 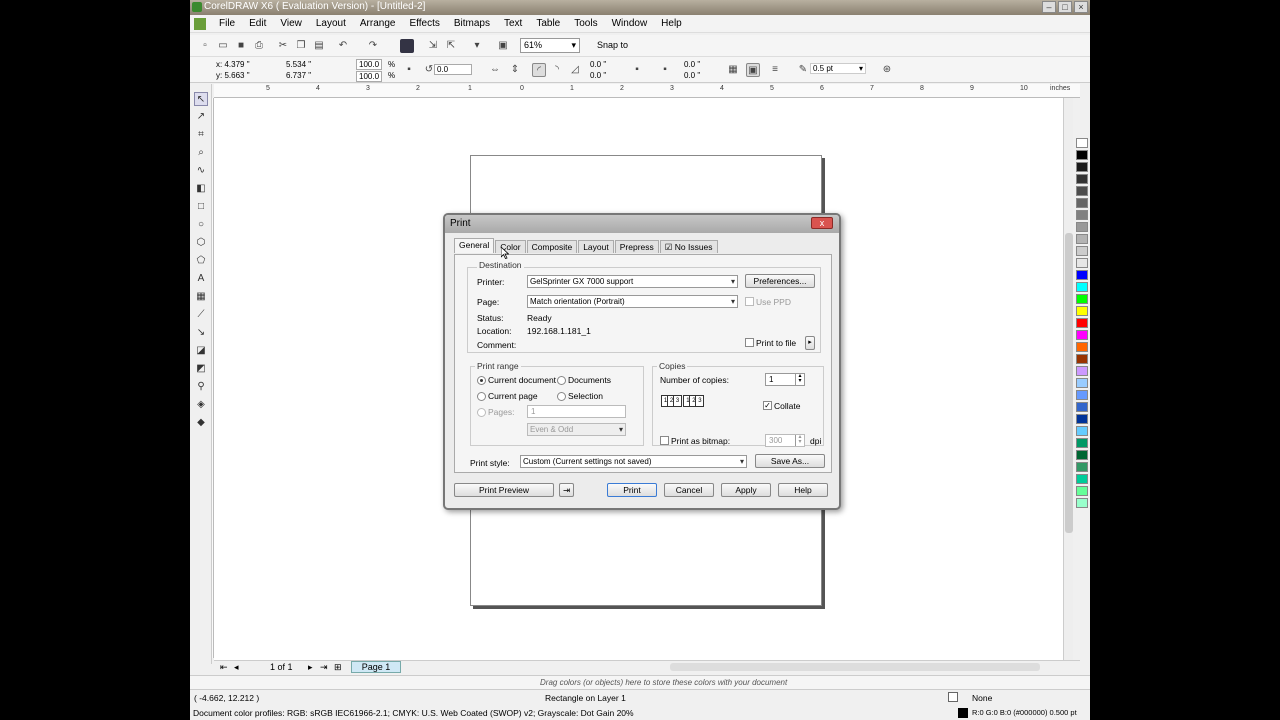 I want to click on menu-layout: Layout, so click(x=331, y=23).